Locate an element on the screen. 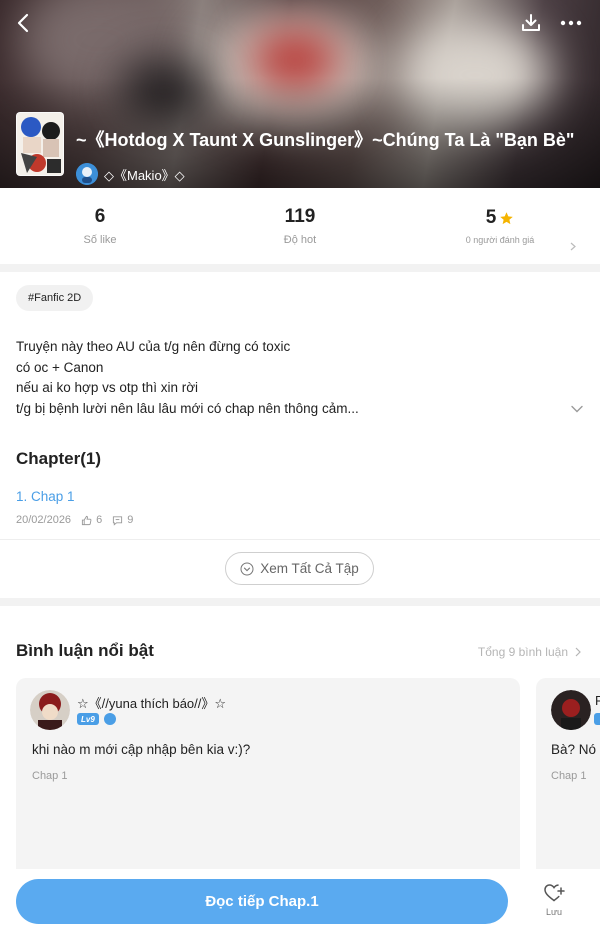 This screenshot has width=600, height=933. save-button: Lưu is located at coordinates (554, 905).